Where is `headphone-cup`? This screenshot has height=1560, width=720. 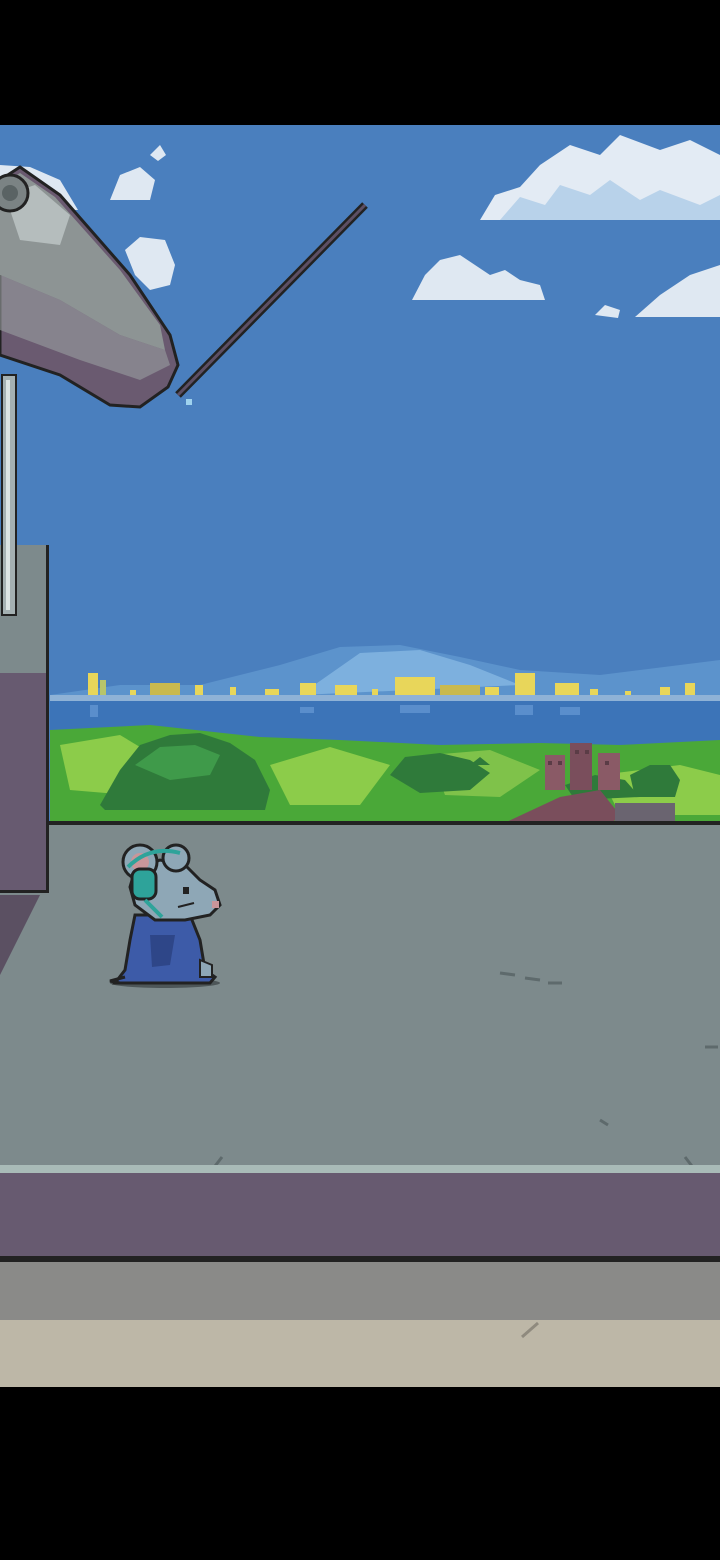
headphone-cup is located at coordinates (144, 884).